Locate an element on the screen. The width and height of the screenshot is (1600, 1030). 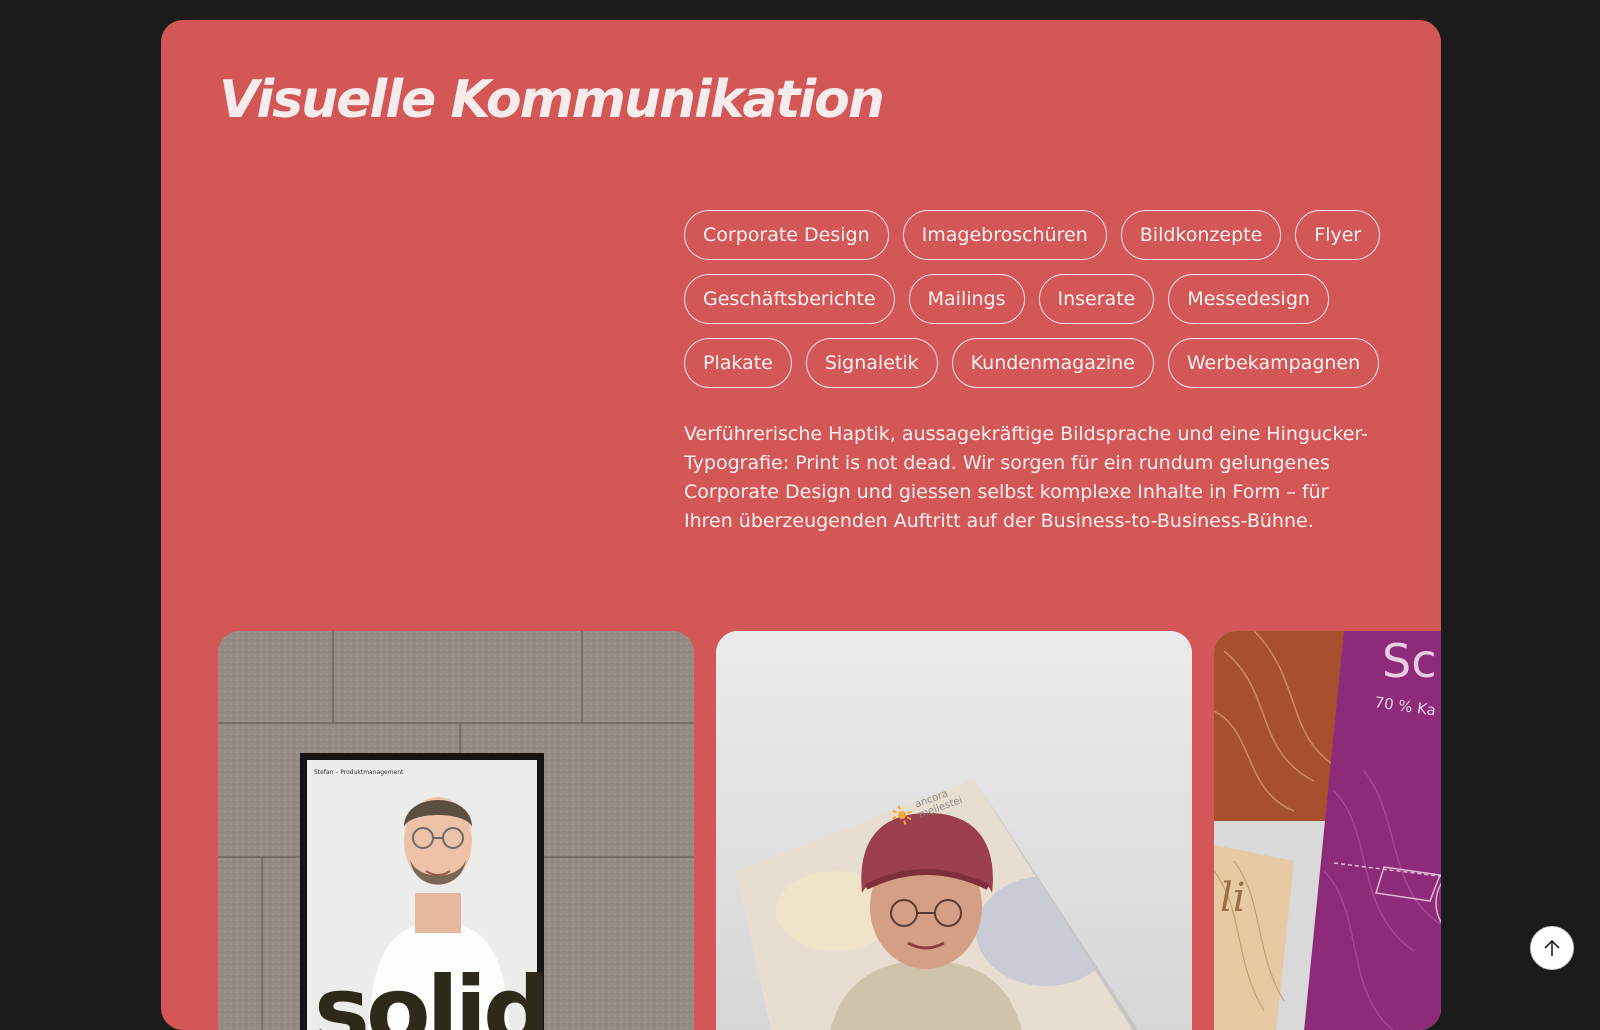
project-card-poster: Stefan – Produktmanagement solid is located at coordinates (456, 830).